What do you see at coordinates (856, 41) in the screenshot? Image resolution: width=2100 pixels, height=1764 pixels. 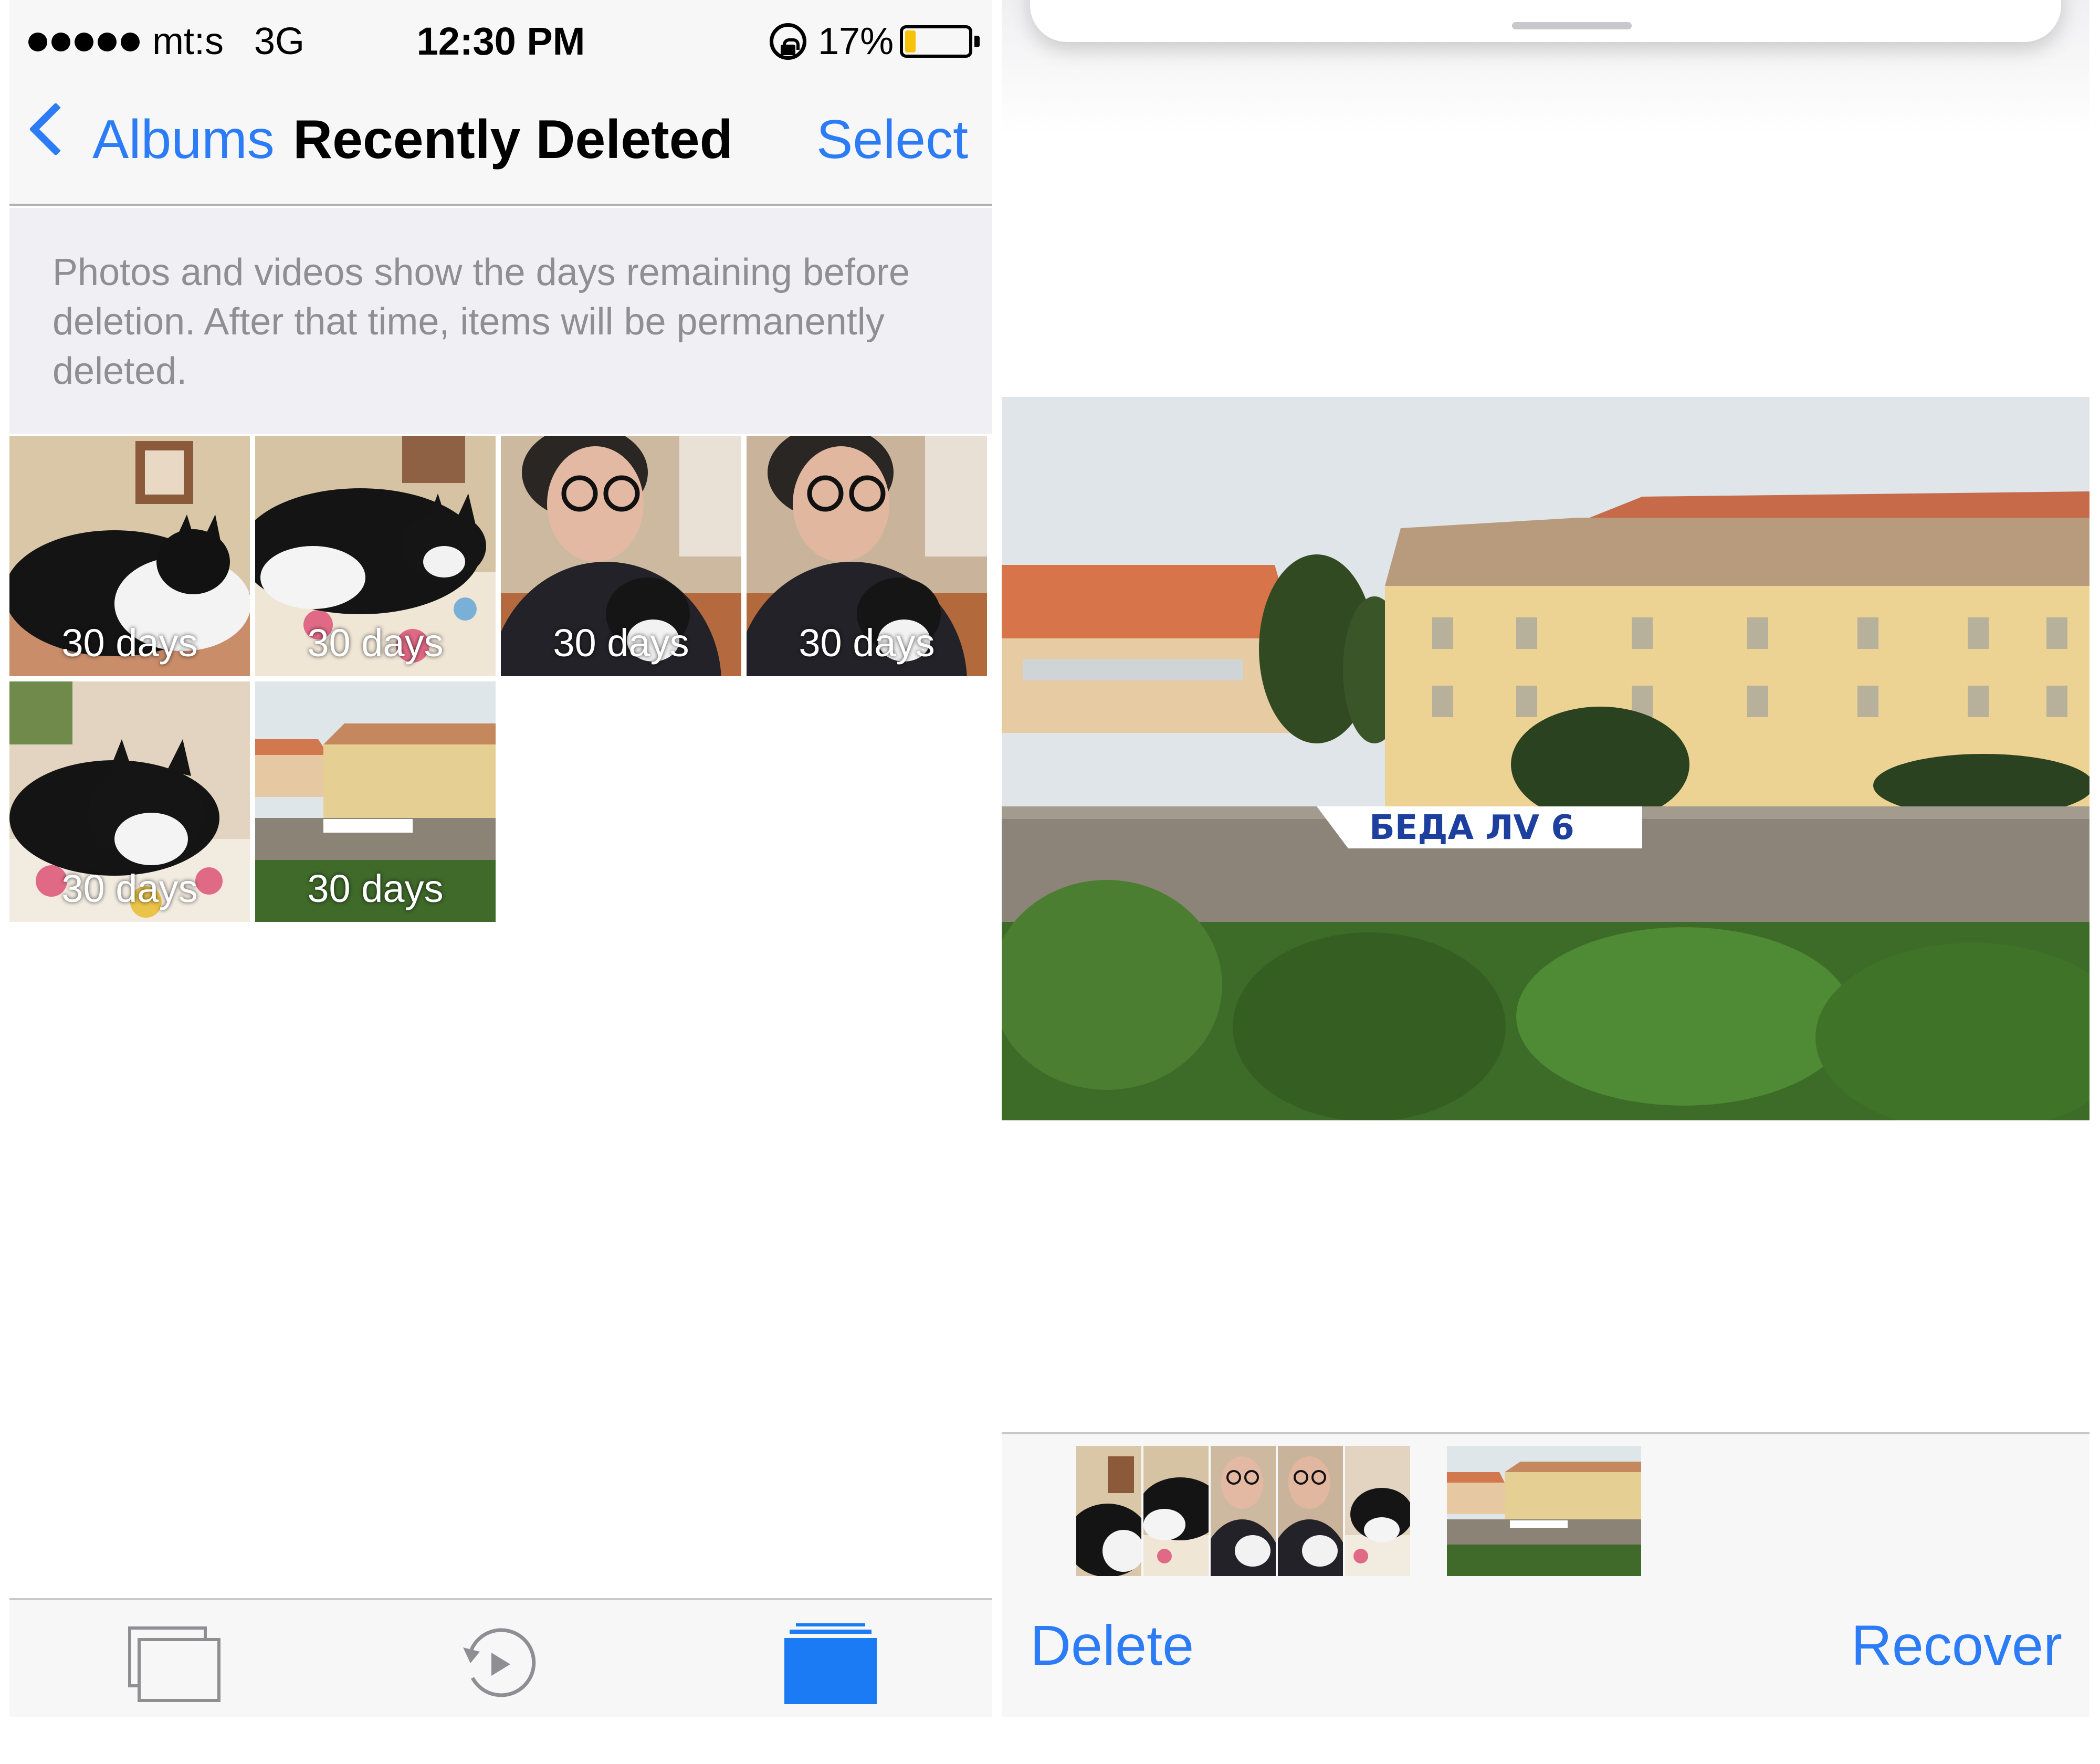 I see `battery-percent: 17%` at bounding box center [856, 41].